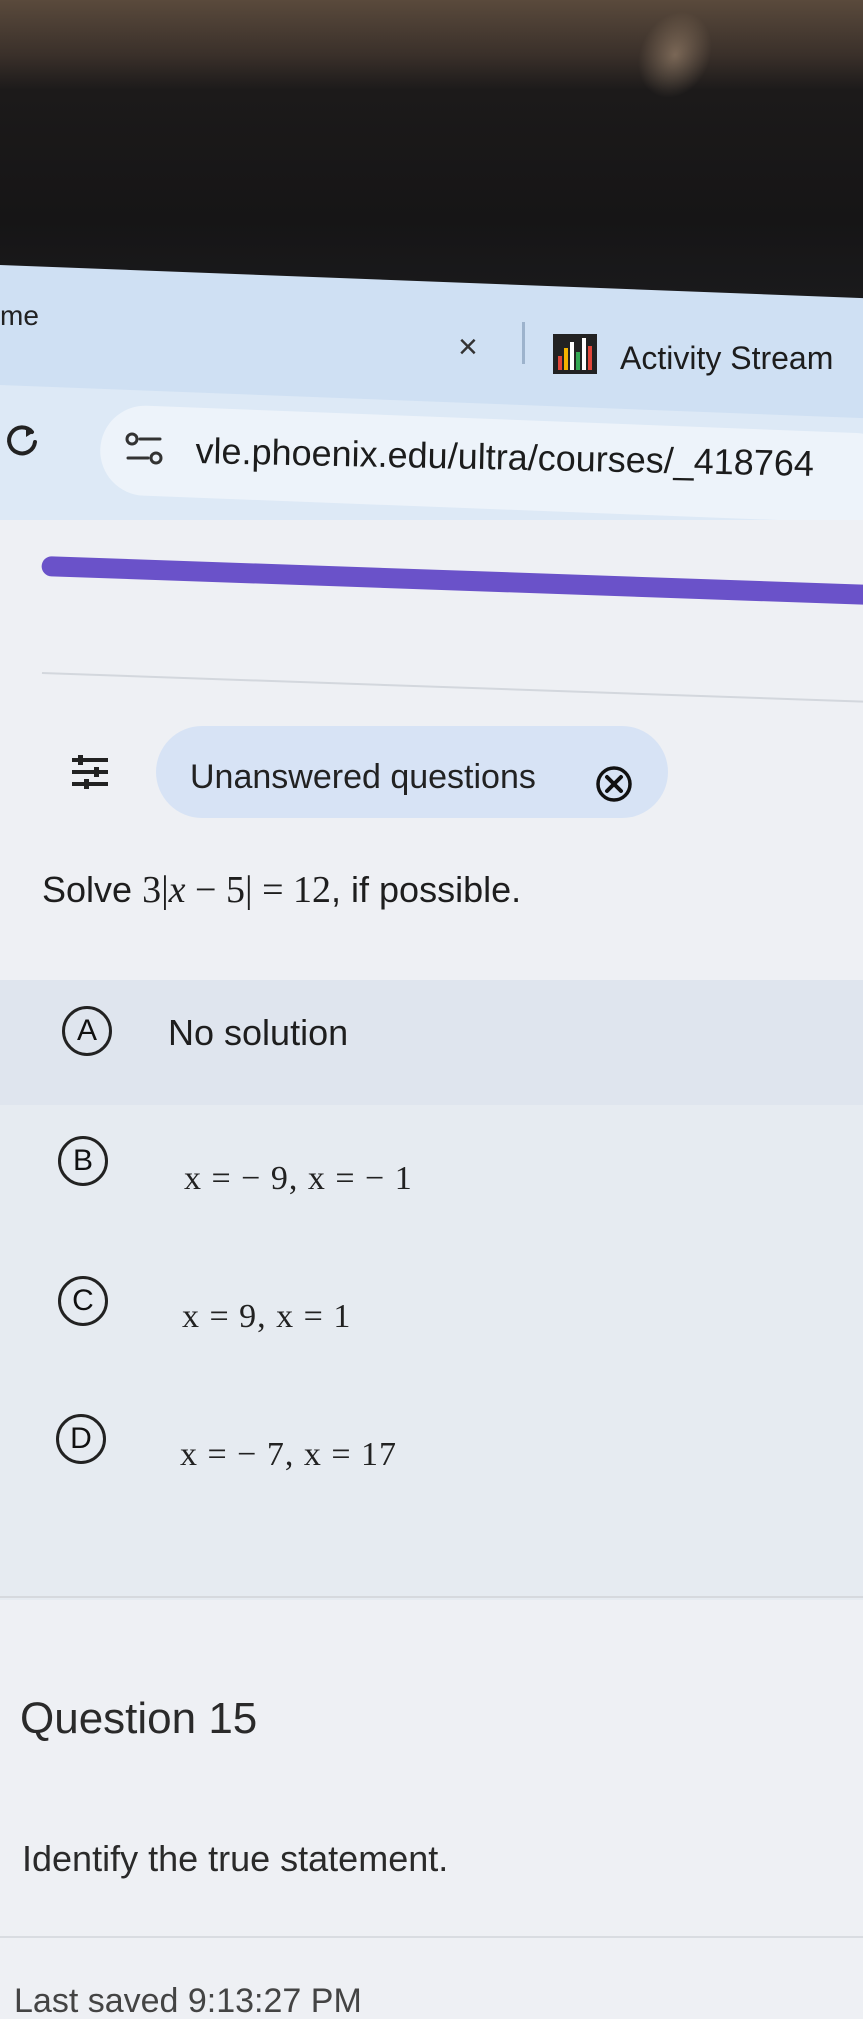 The width and height of the screenshot is (863, 2019). What do you see at coordinates (431, 1937) in the screenshot?
I see `footer-divider` at bounding box center [431, 1937].